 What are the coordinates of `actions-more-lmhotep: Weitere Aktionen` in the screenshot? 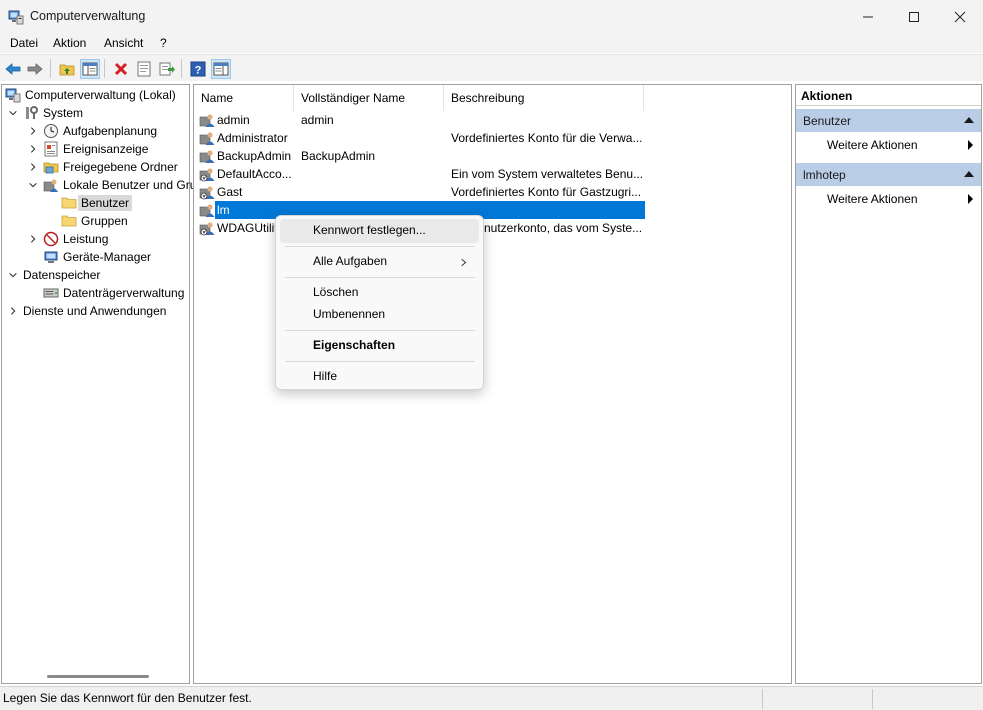 It's located at (888, 198).